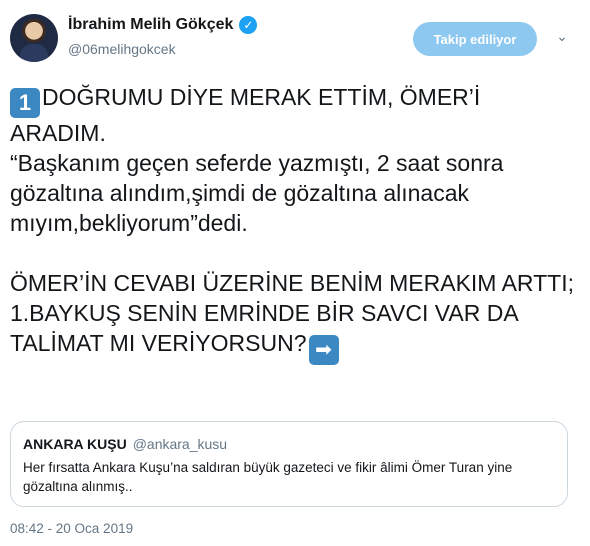  Describe the element at coordinates (75, 444) in the screenshot. I see `quoted-author-name: ANKARA KUŞU` at that location.